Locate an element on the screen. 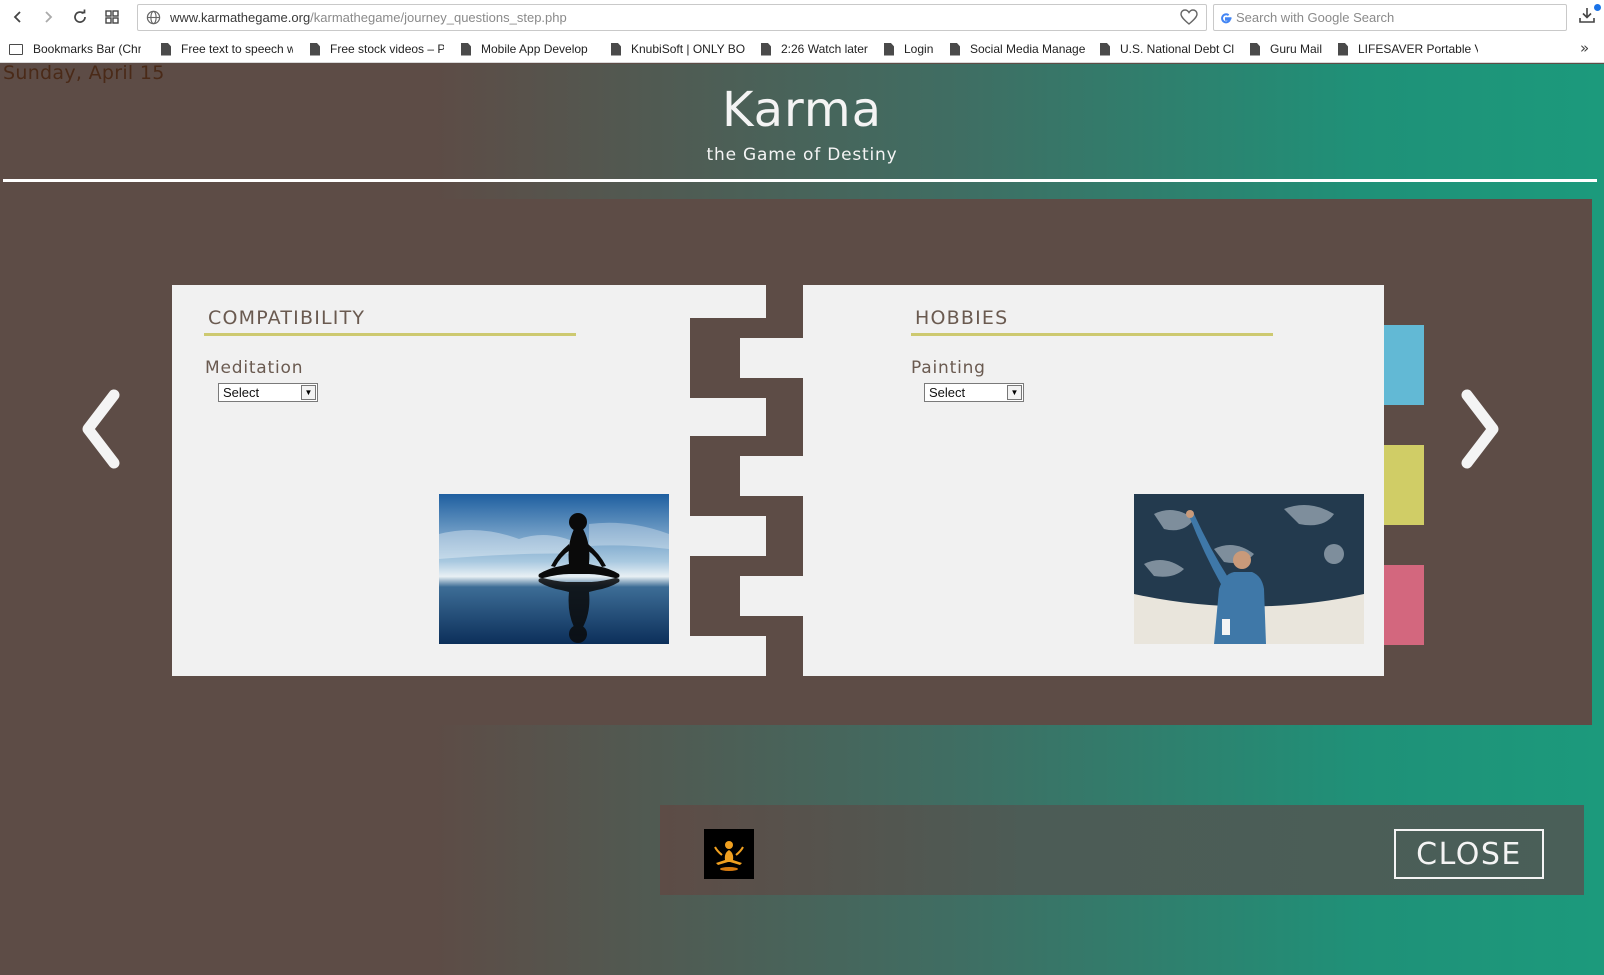  category-tab-pink is located at coordinates (1404, 605).